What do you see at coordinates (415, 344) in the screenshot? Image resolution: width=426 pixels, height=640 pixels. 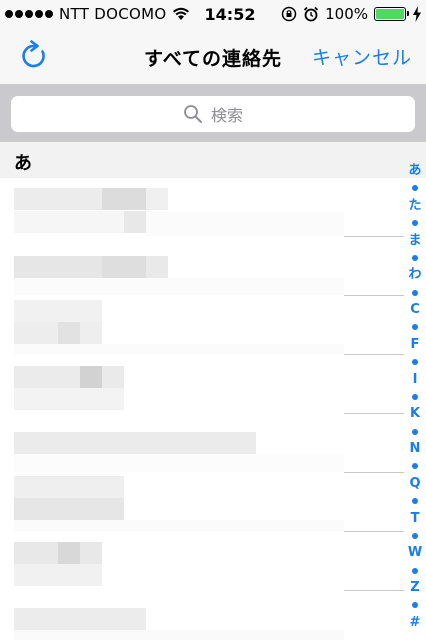 I see `index-letter: F` at bounding box center [415, 344].